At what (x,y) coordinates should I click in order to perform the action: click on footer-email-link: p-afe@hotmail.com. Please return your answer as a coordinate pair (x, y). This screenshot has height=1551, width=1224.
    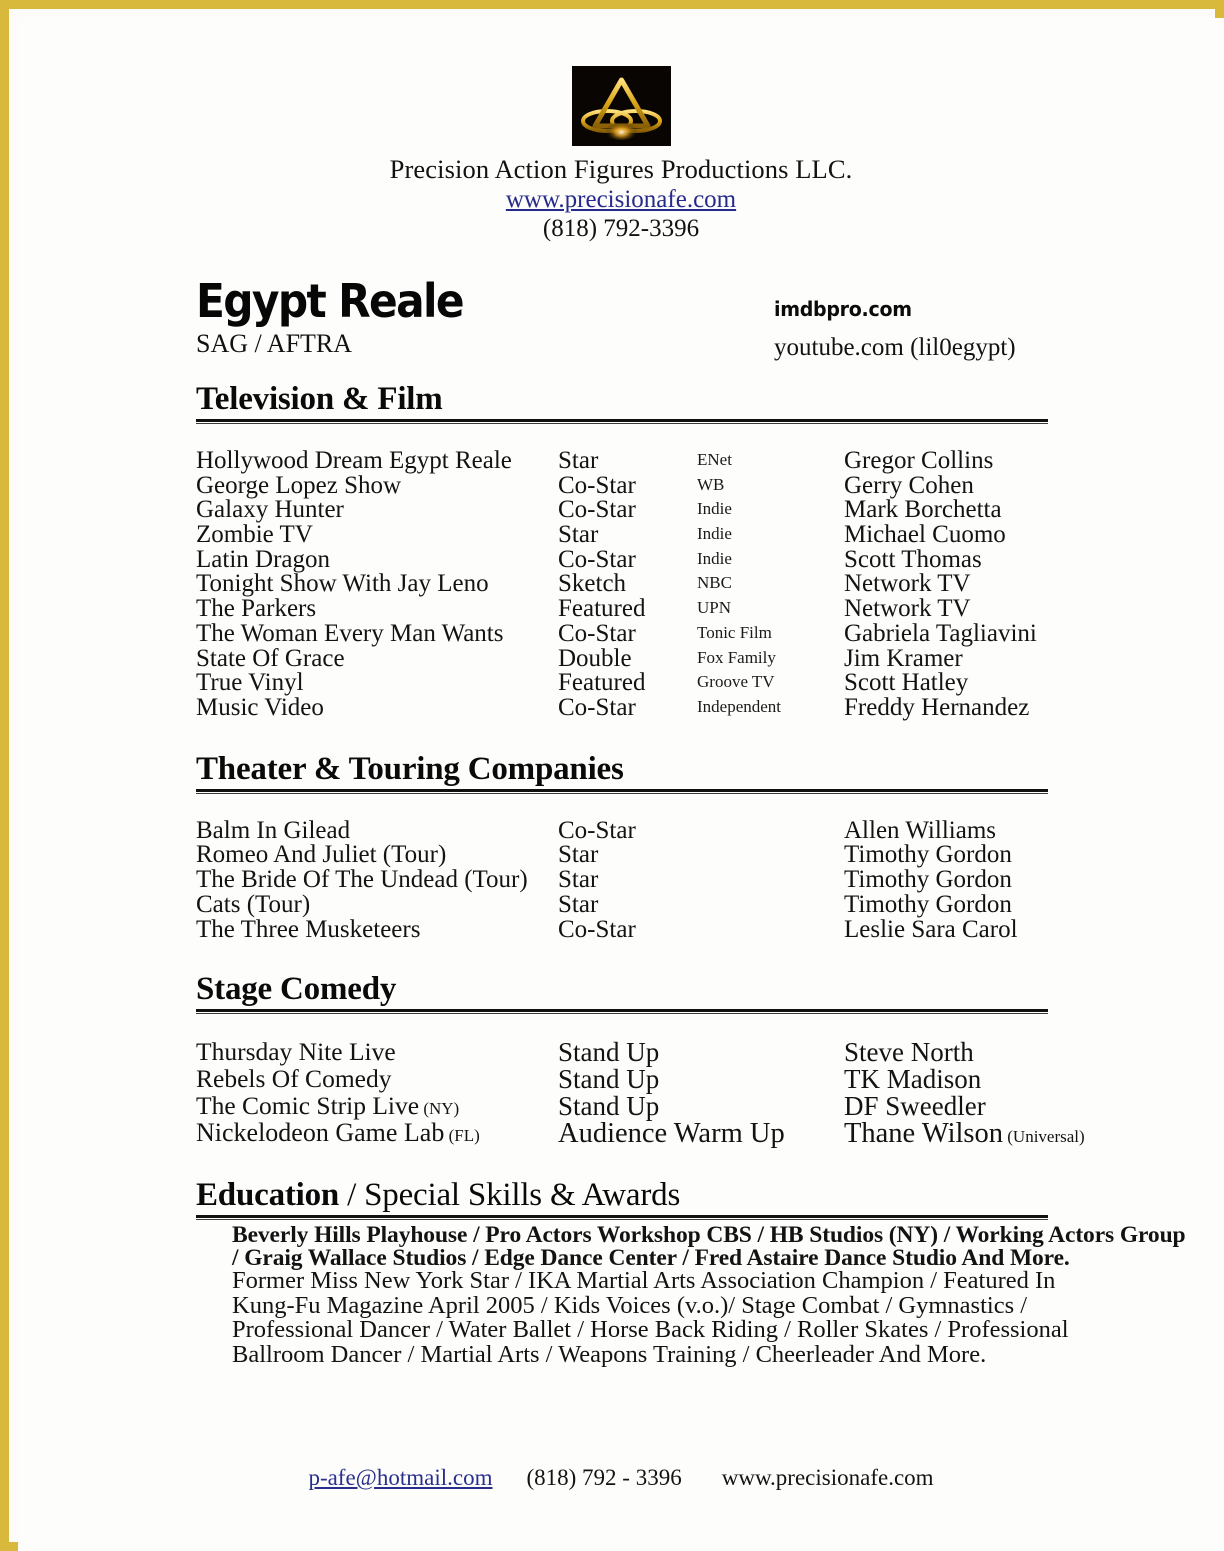
    Looking at the image, I should click on (400, 1477).